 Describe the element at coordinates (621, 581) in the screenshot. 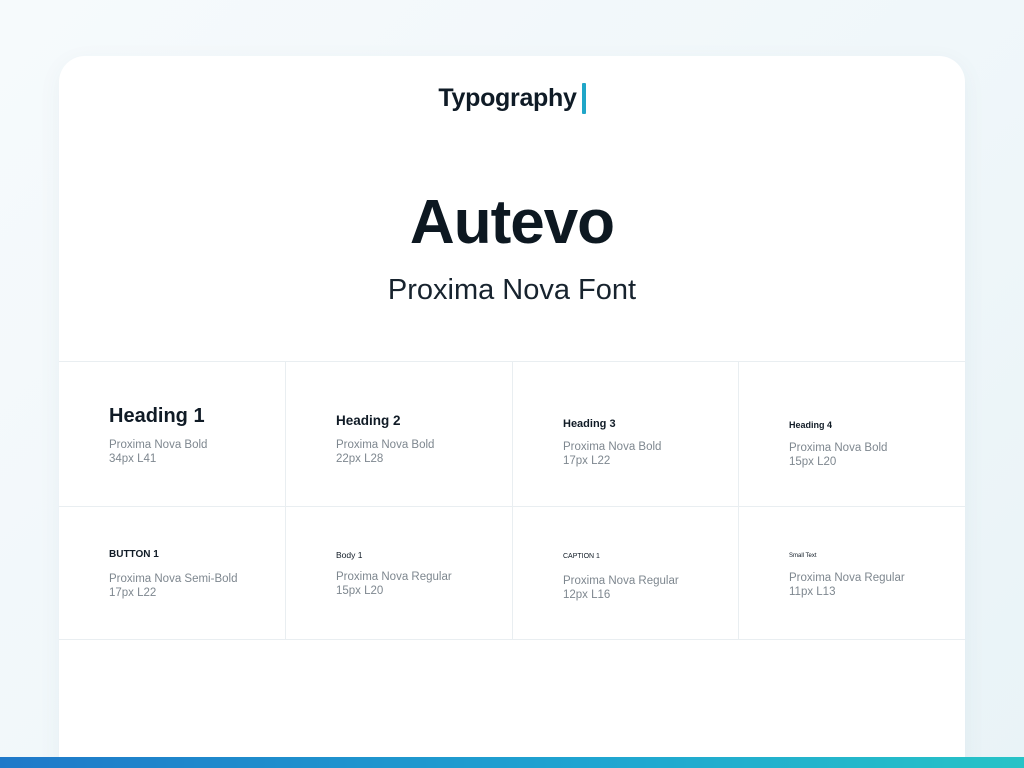

I see `caption-1-weight: Proxima Nova Regular` at that location.